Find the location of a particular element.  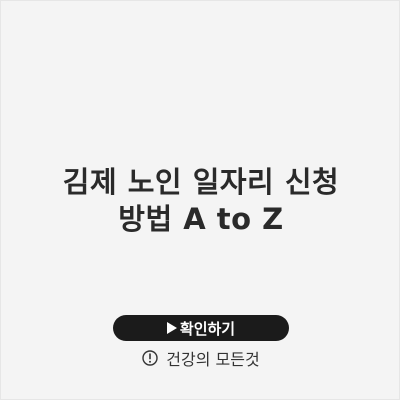

exclamation-icon is located at coordinates (150, 358).